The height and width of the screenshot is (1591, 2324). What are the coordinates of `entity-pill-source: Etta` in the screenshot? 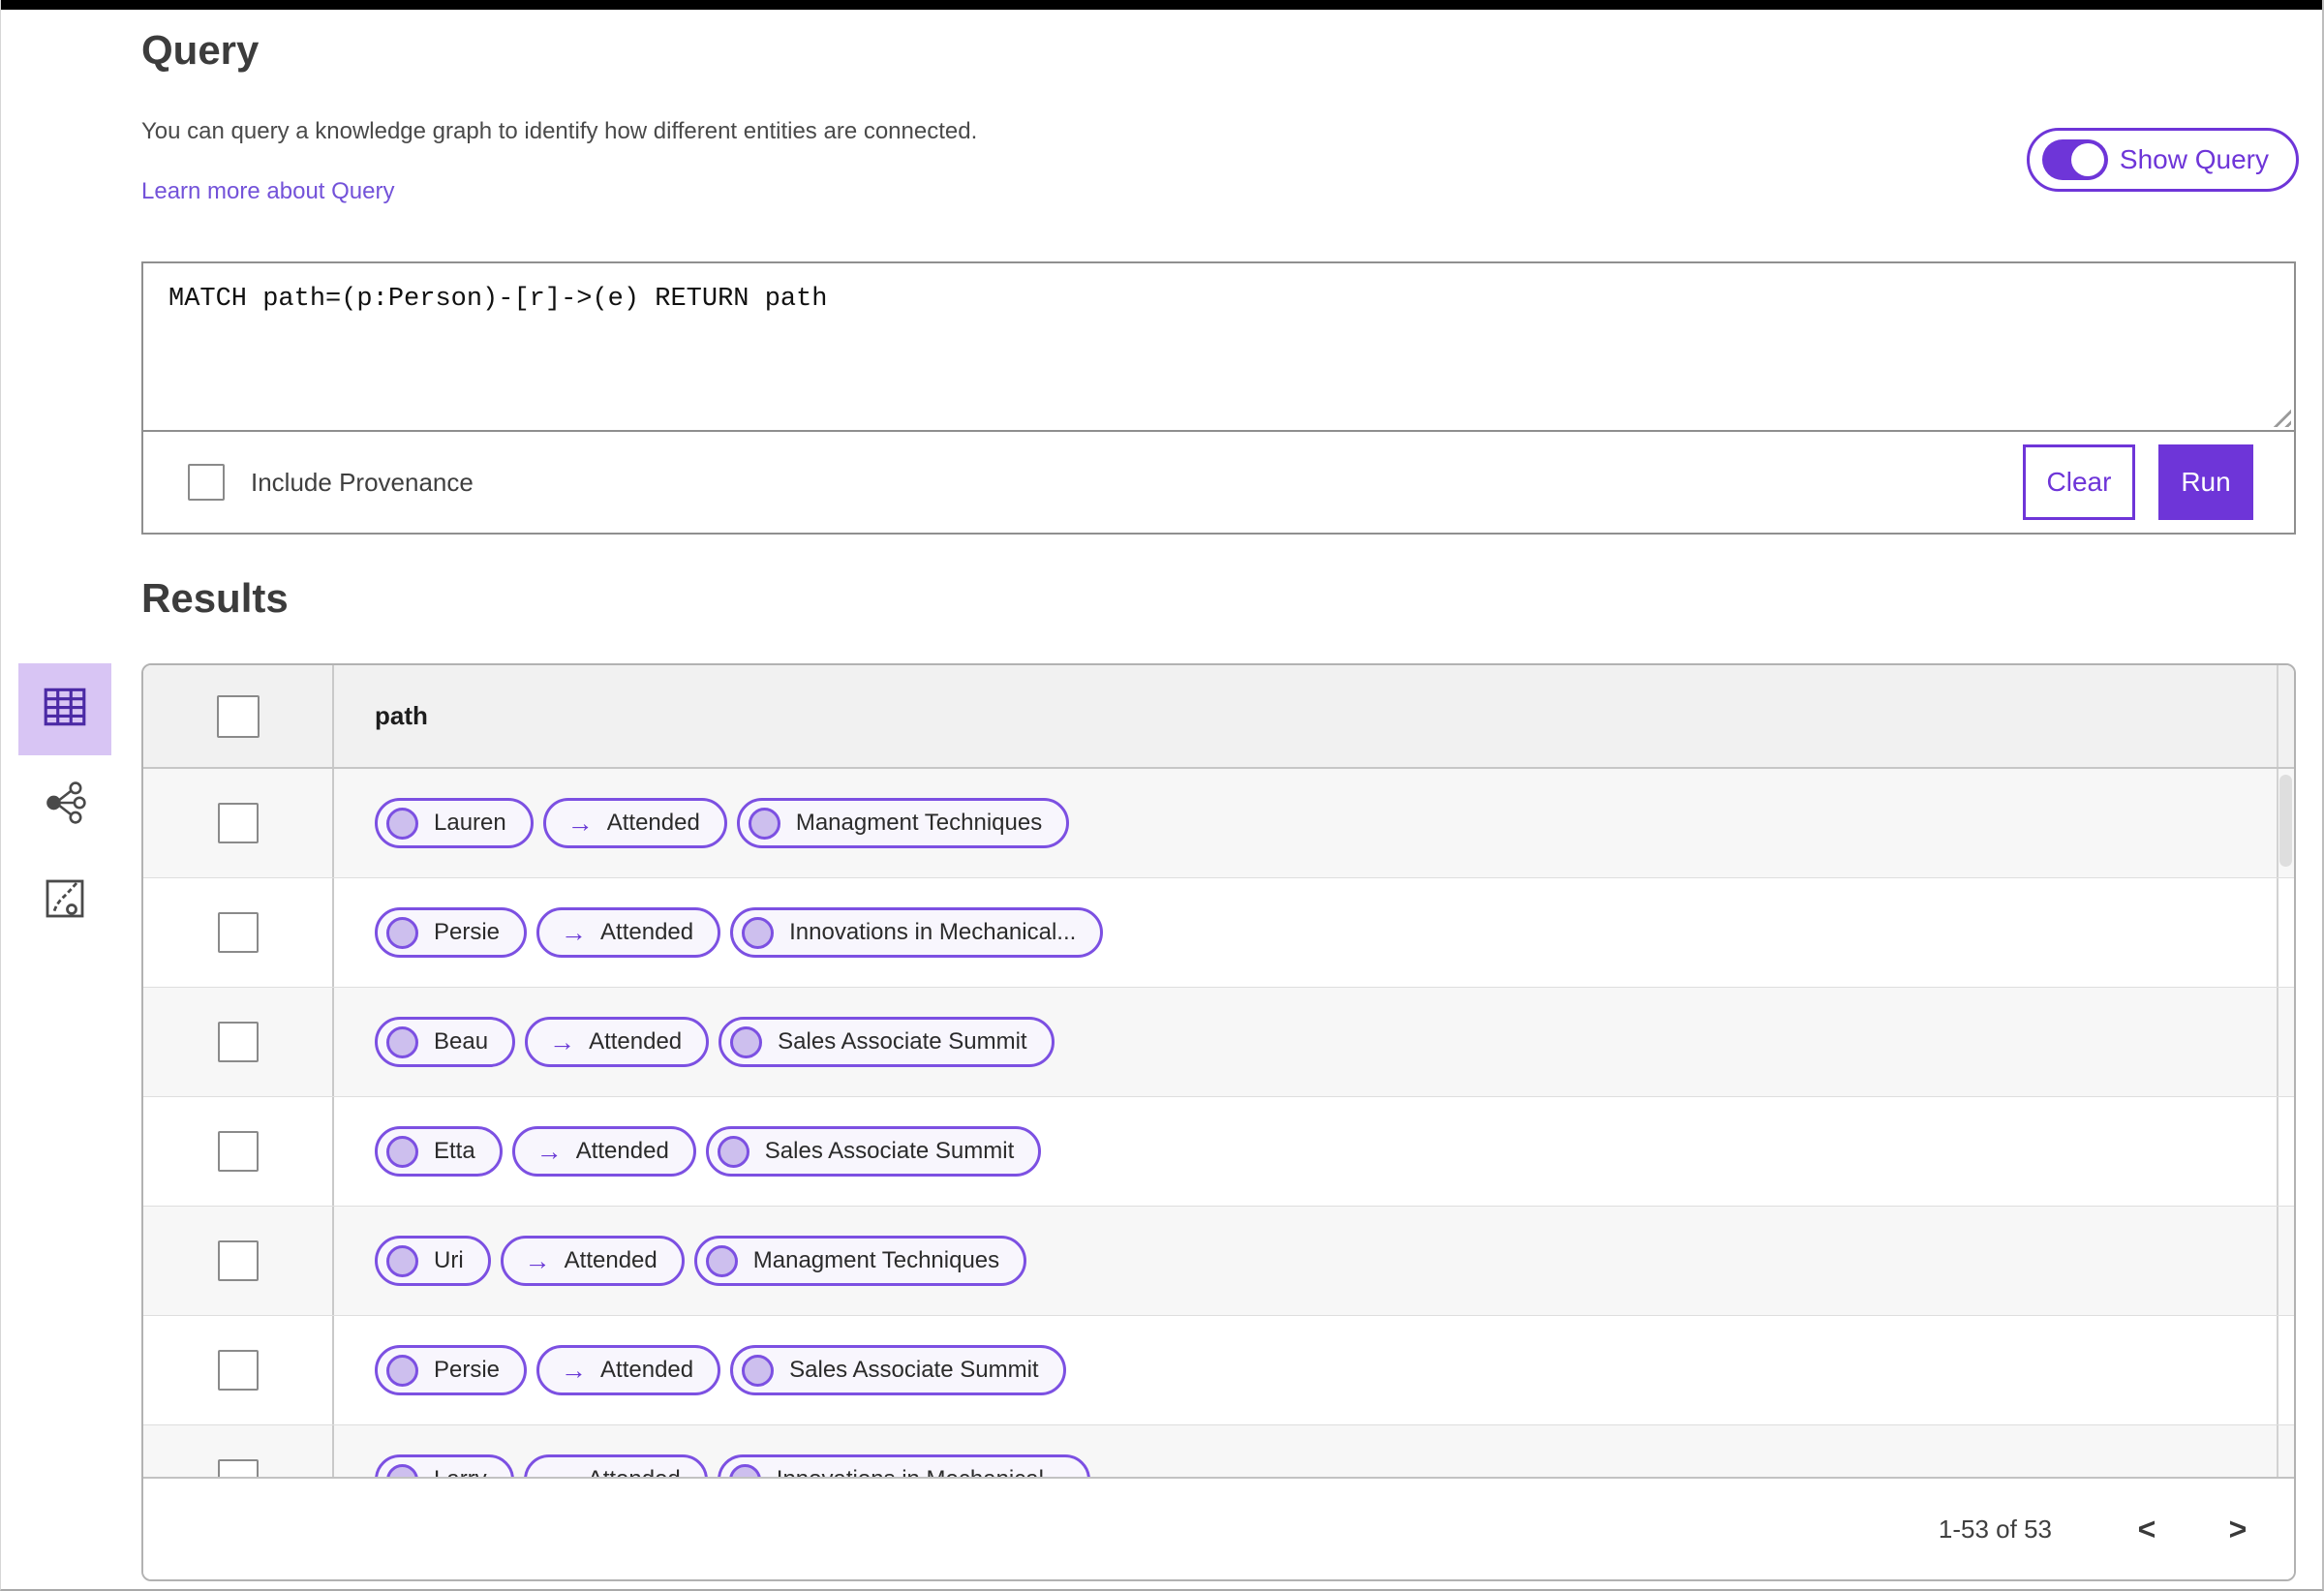 It's located at (439, 1151).